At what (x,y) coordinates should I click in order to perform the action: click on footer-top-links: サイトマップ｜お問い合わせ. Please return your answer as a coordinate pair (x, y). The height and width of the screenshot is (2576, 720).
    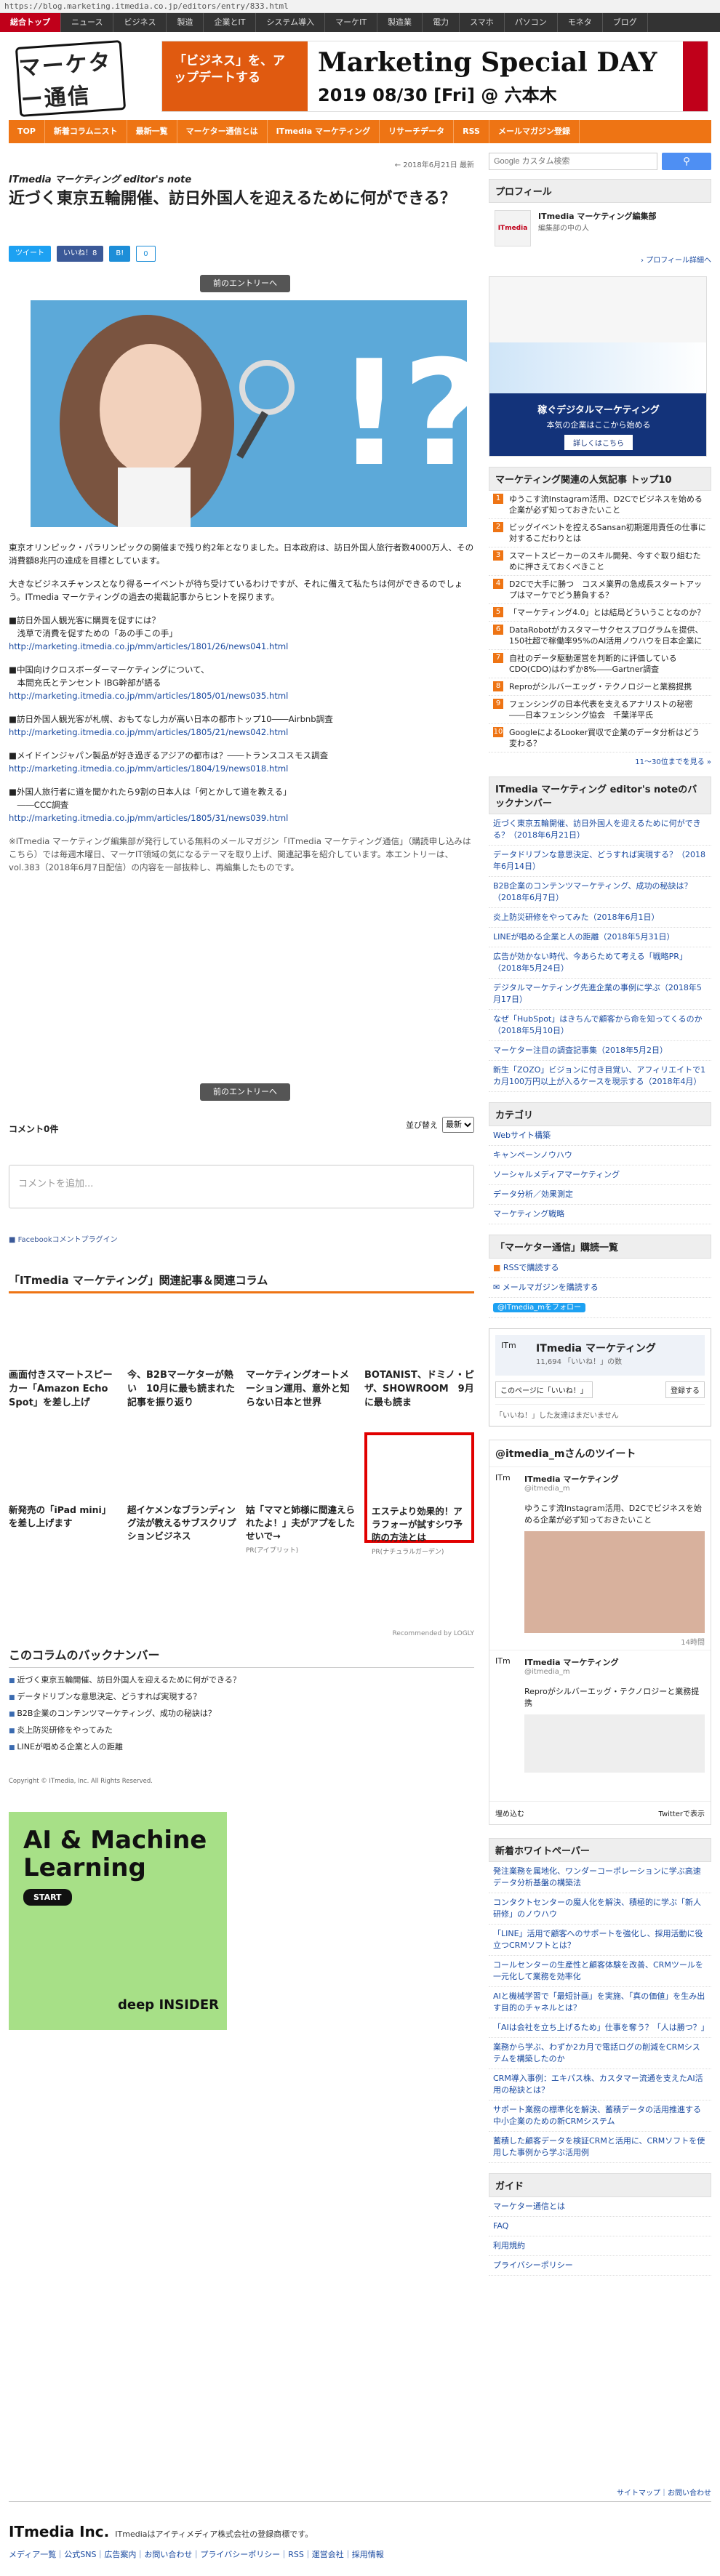
    Looking at the image, I should click on (664, 2492).